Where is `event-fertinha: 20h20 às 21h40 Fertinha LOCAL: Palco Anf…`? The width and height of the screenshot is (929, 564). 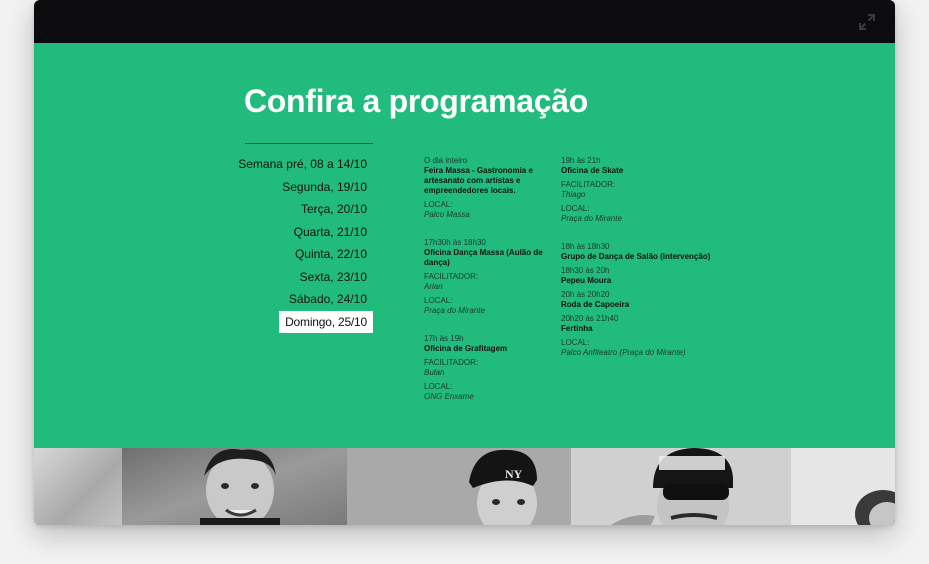
event-fertinha: 20h20 às 21h40 Fertinha LOCAL: Palco Anf… is located at coordinates (636, 336).